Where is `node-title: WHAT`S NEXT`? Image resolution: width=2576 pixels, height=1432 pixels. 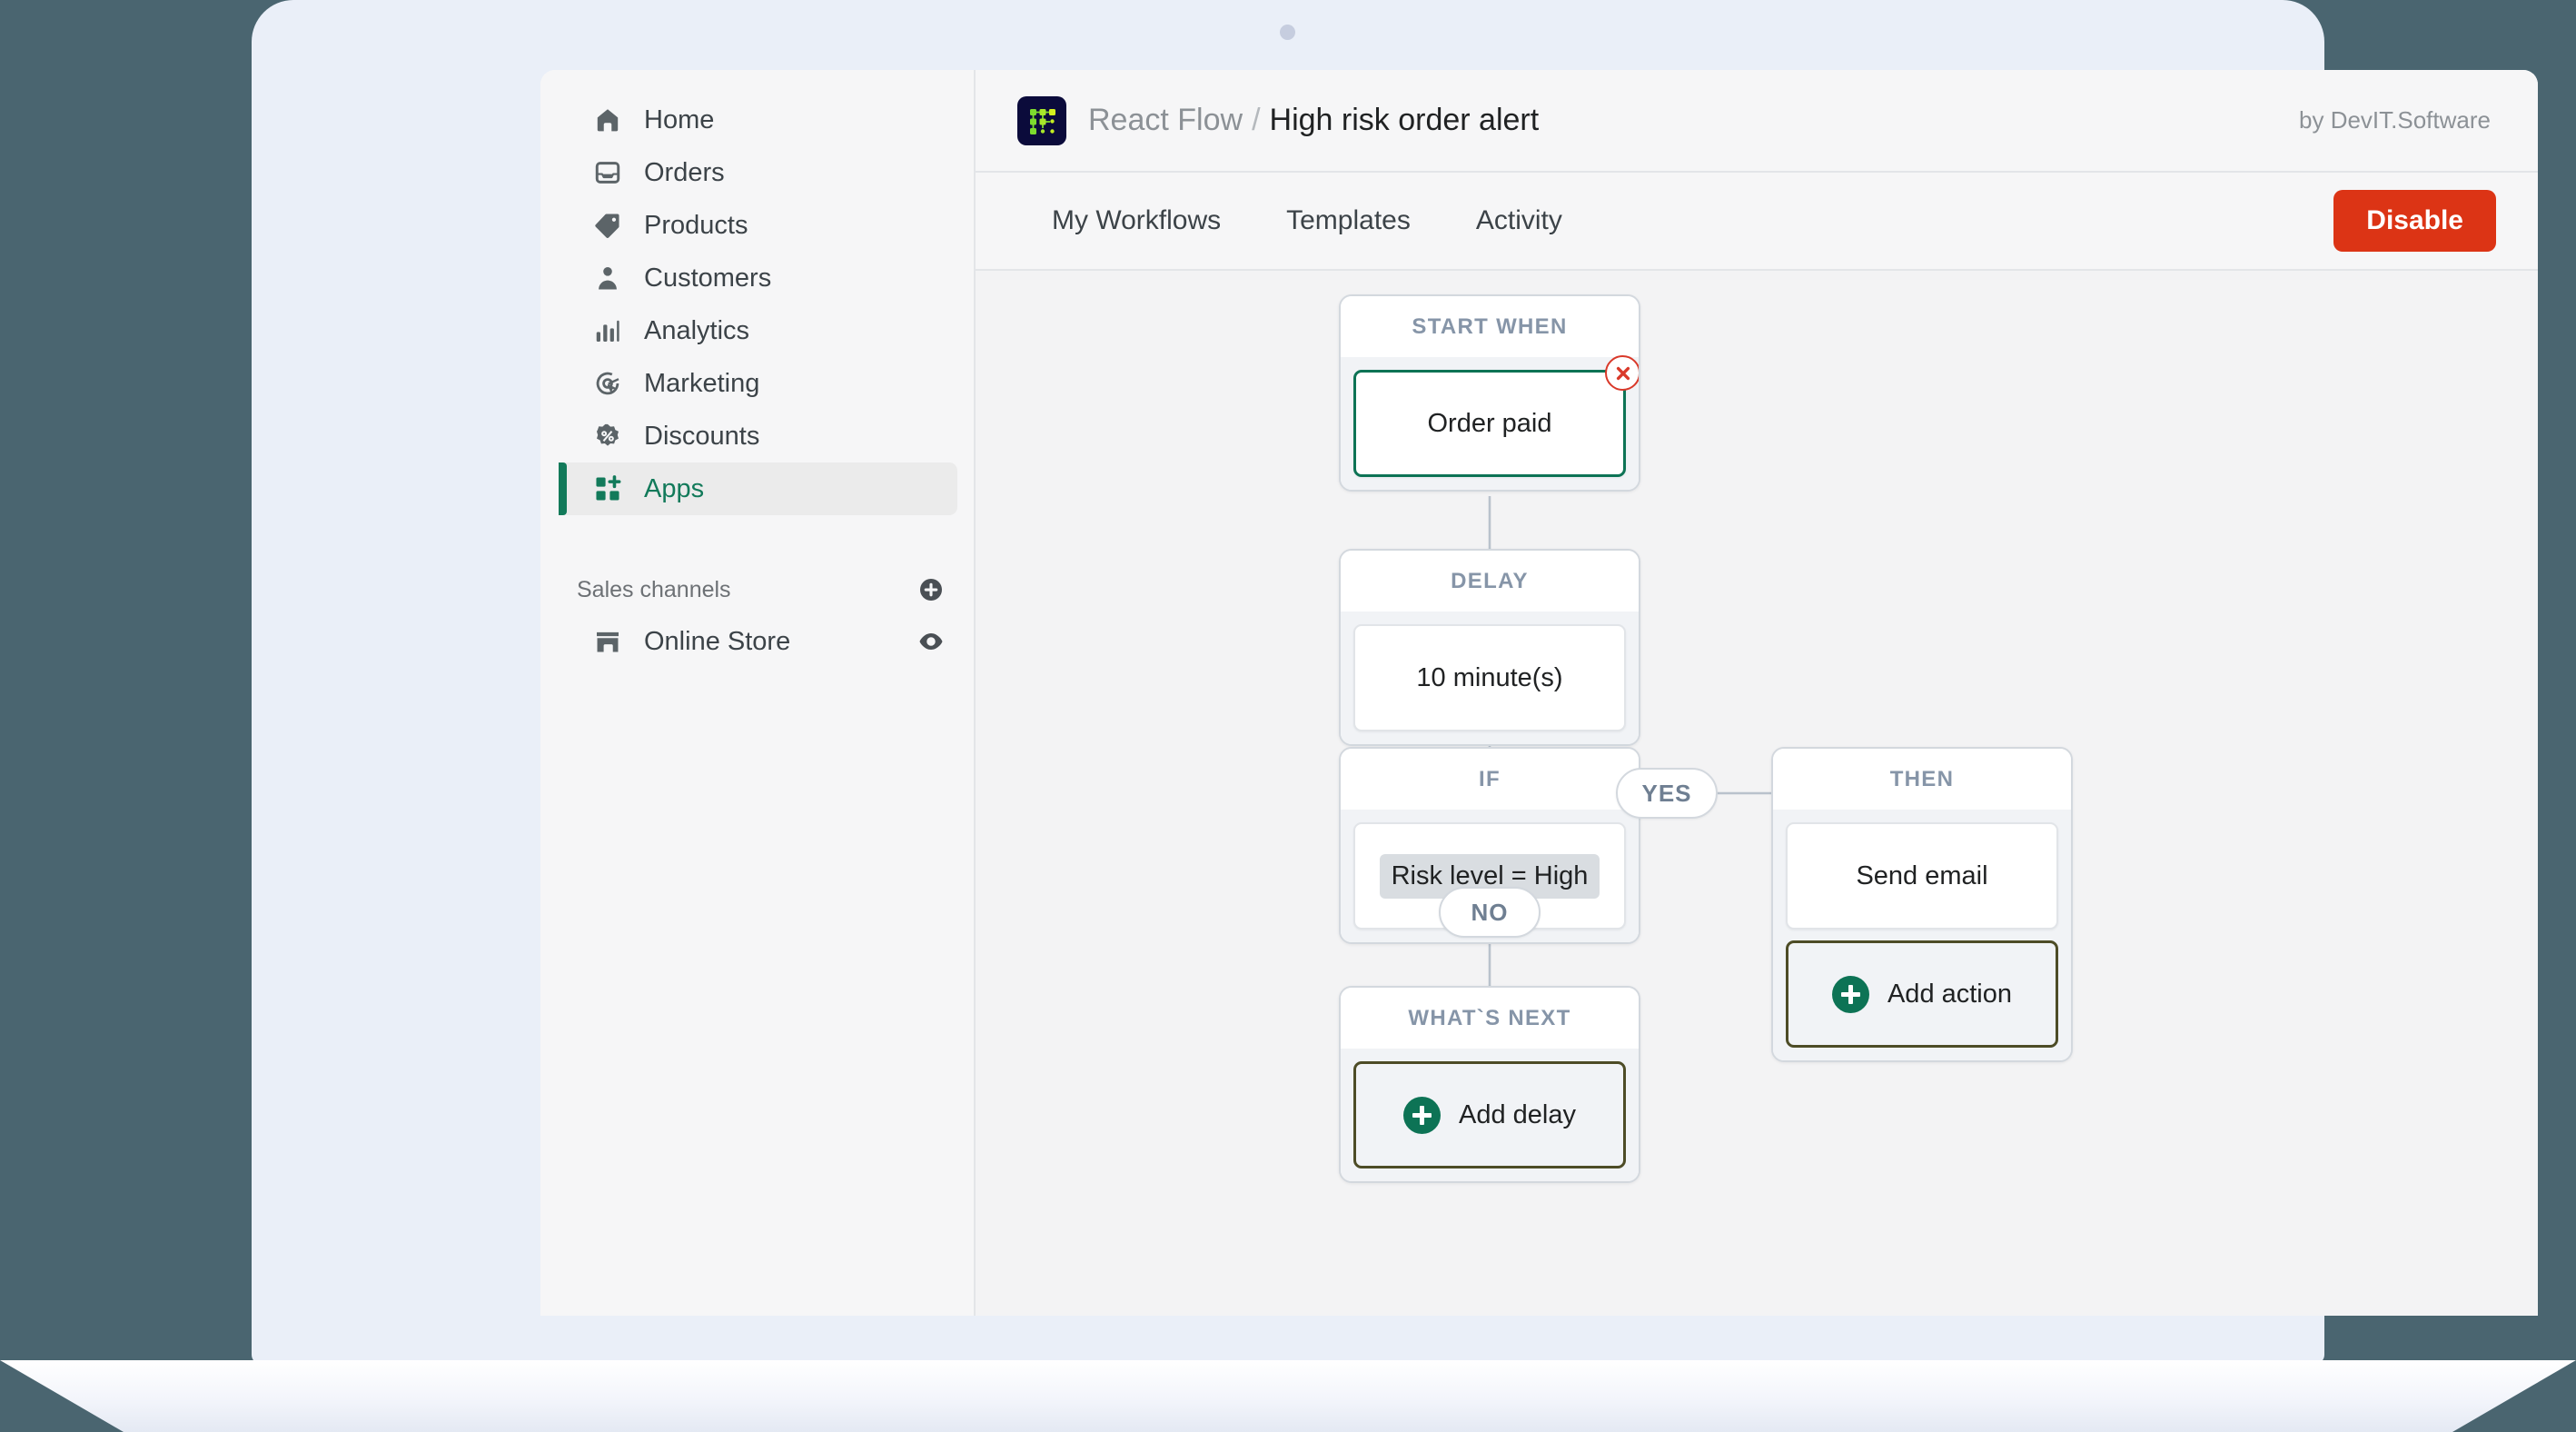
node-title: WHAT`S NEXT is located at coordinates (1490, 1018).